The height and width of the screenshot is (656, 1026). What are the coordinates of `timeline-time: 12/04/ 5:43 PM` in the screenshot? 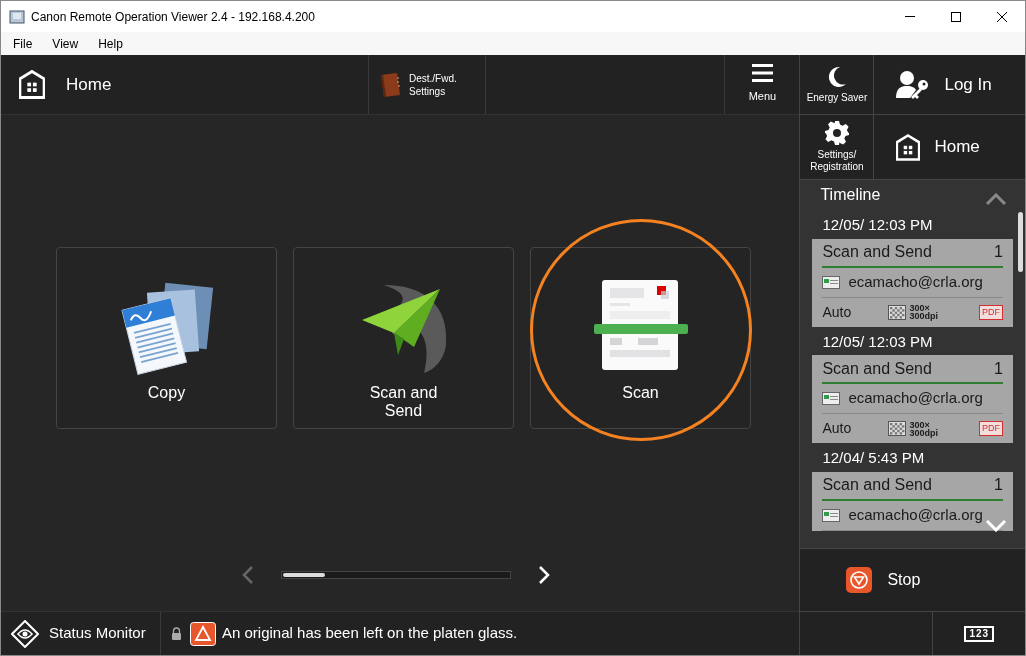 It's located at (873, 458).